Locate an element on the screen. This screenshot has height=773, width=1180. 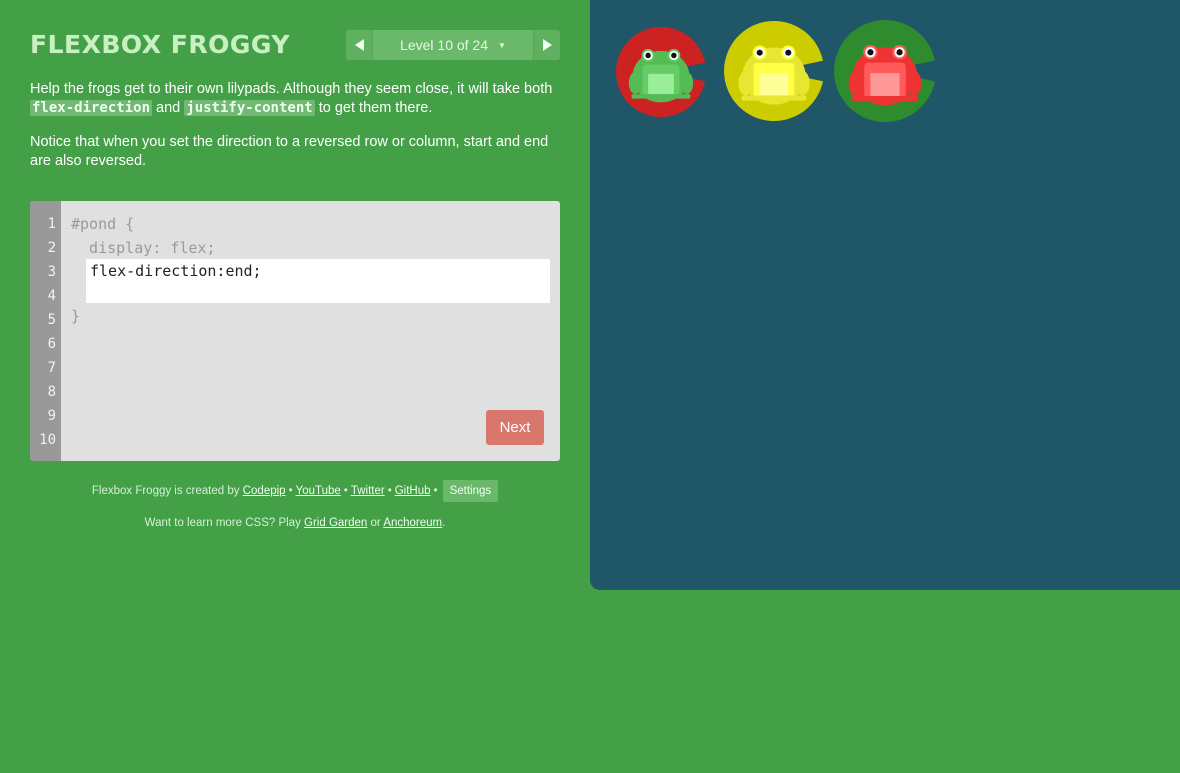
link-twitter: Twitter is located at coordinates (368, 491).